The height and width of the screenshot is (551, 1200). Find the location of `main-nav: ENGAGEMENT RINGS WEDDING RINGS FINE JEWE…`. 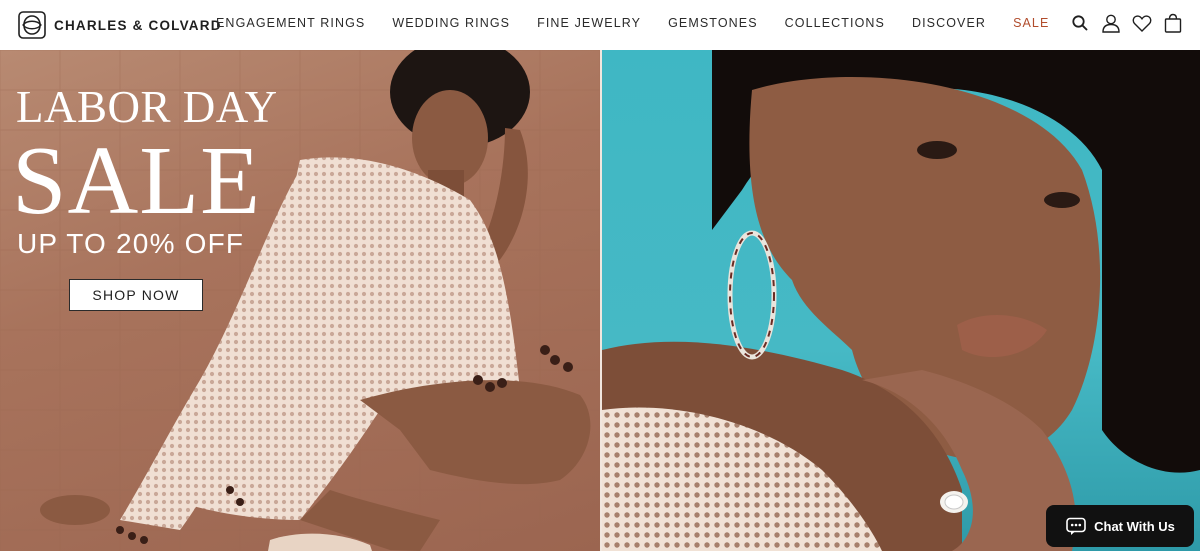

main-nav: ENGAGEMENT RINGS WEDDING RINGS FINE JEWE… is located at coordinates (646, 23).